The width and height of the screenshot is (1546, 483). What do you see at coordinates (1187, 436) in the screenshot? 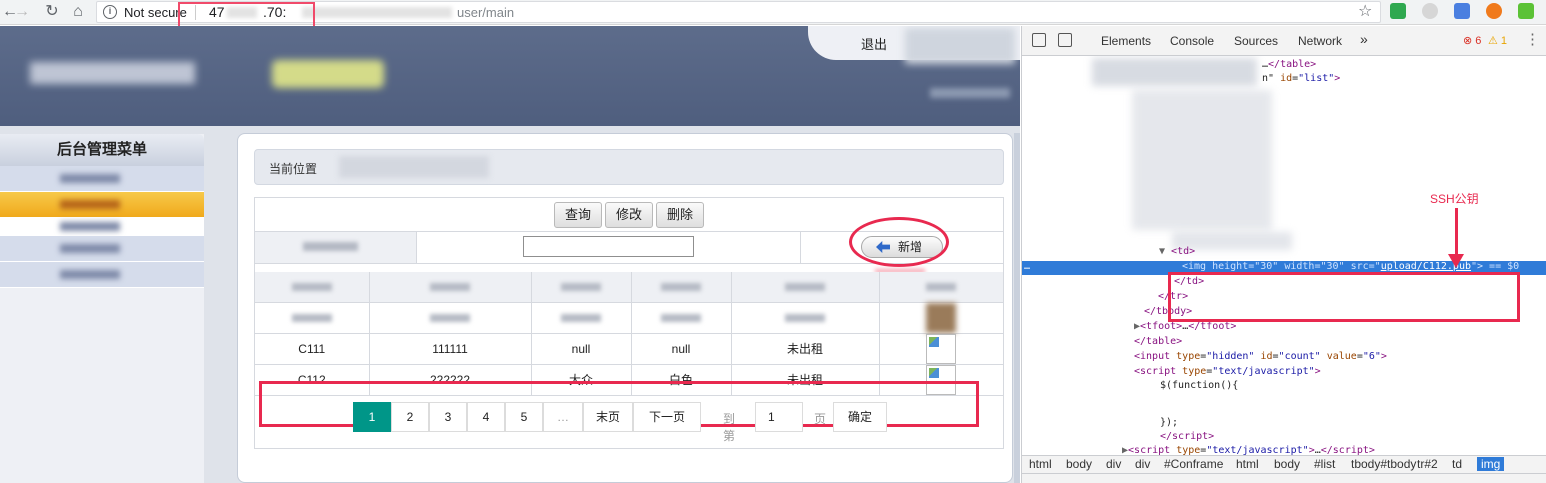
I see `code-line: </script>` at bounding box center [1187, 436].